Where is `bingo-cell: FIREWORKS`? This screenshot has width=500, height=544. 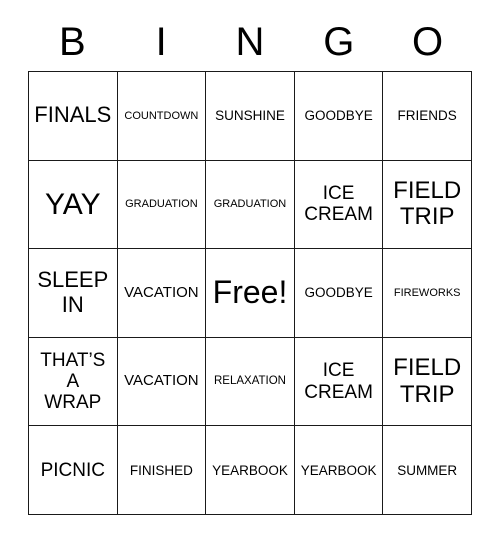
bingo-cell: FIREWORKS is located at coordinates (427, 293).